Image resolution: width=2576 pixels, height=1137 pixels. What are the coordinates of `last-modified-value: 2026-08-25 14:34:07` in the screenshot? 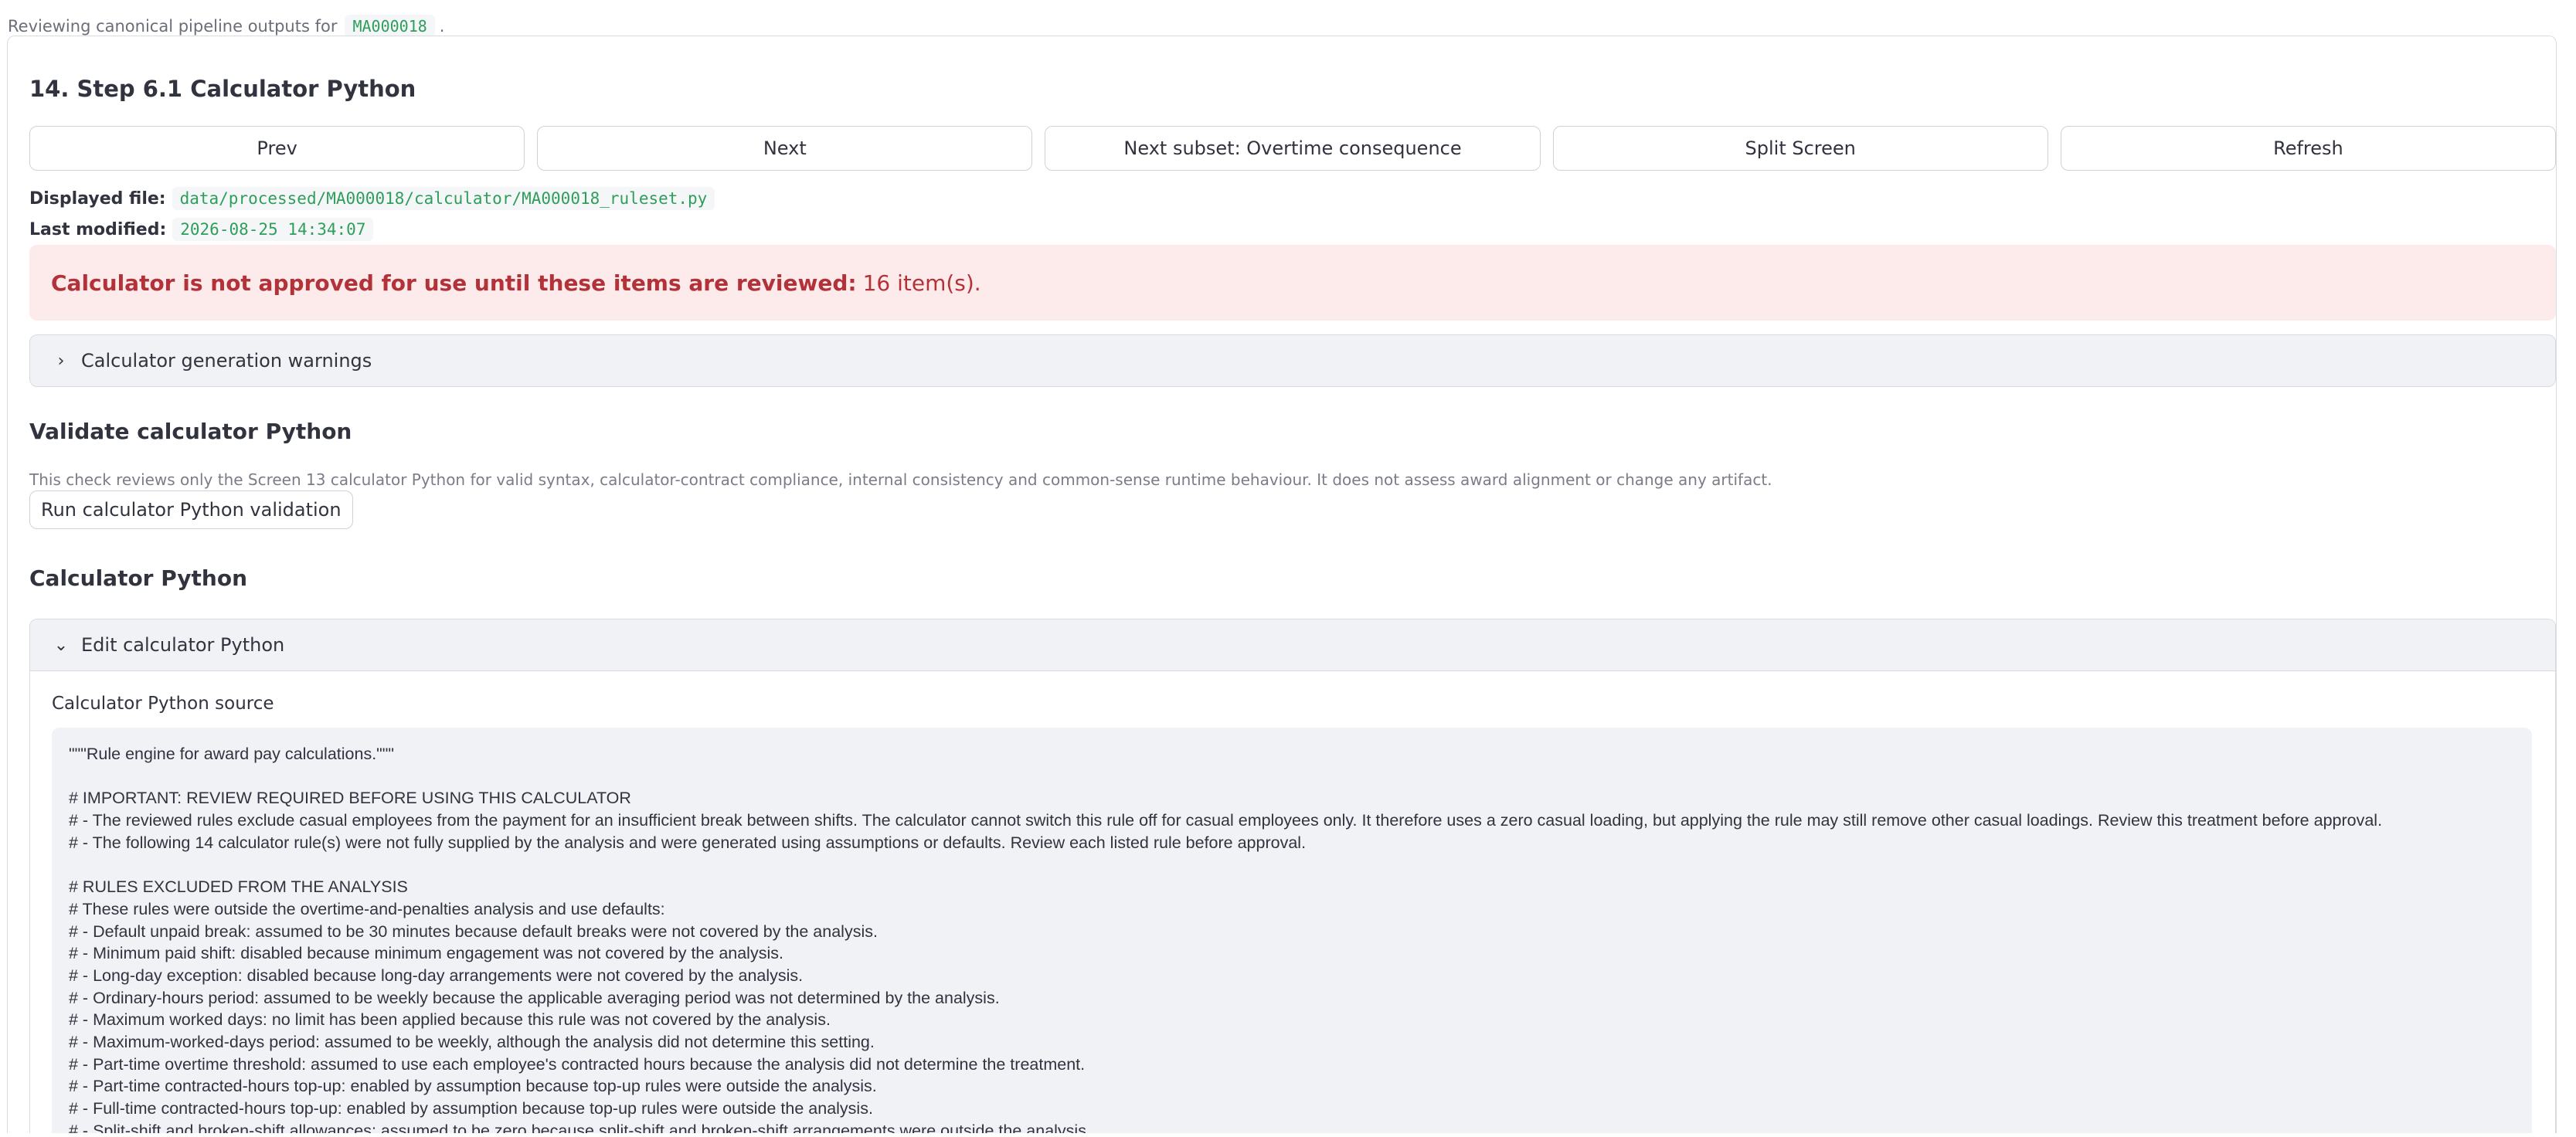 It's located at (273, 229).